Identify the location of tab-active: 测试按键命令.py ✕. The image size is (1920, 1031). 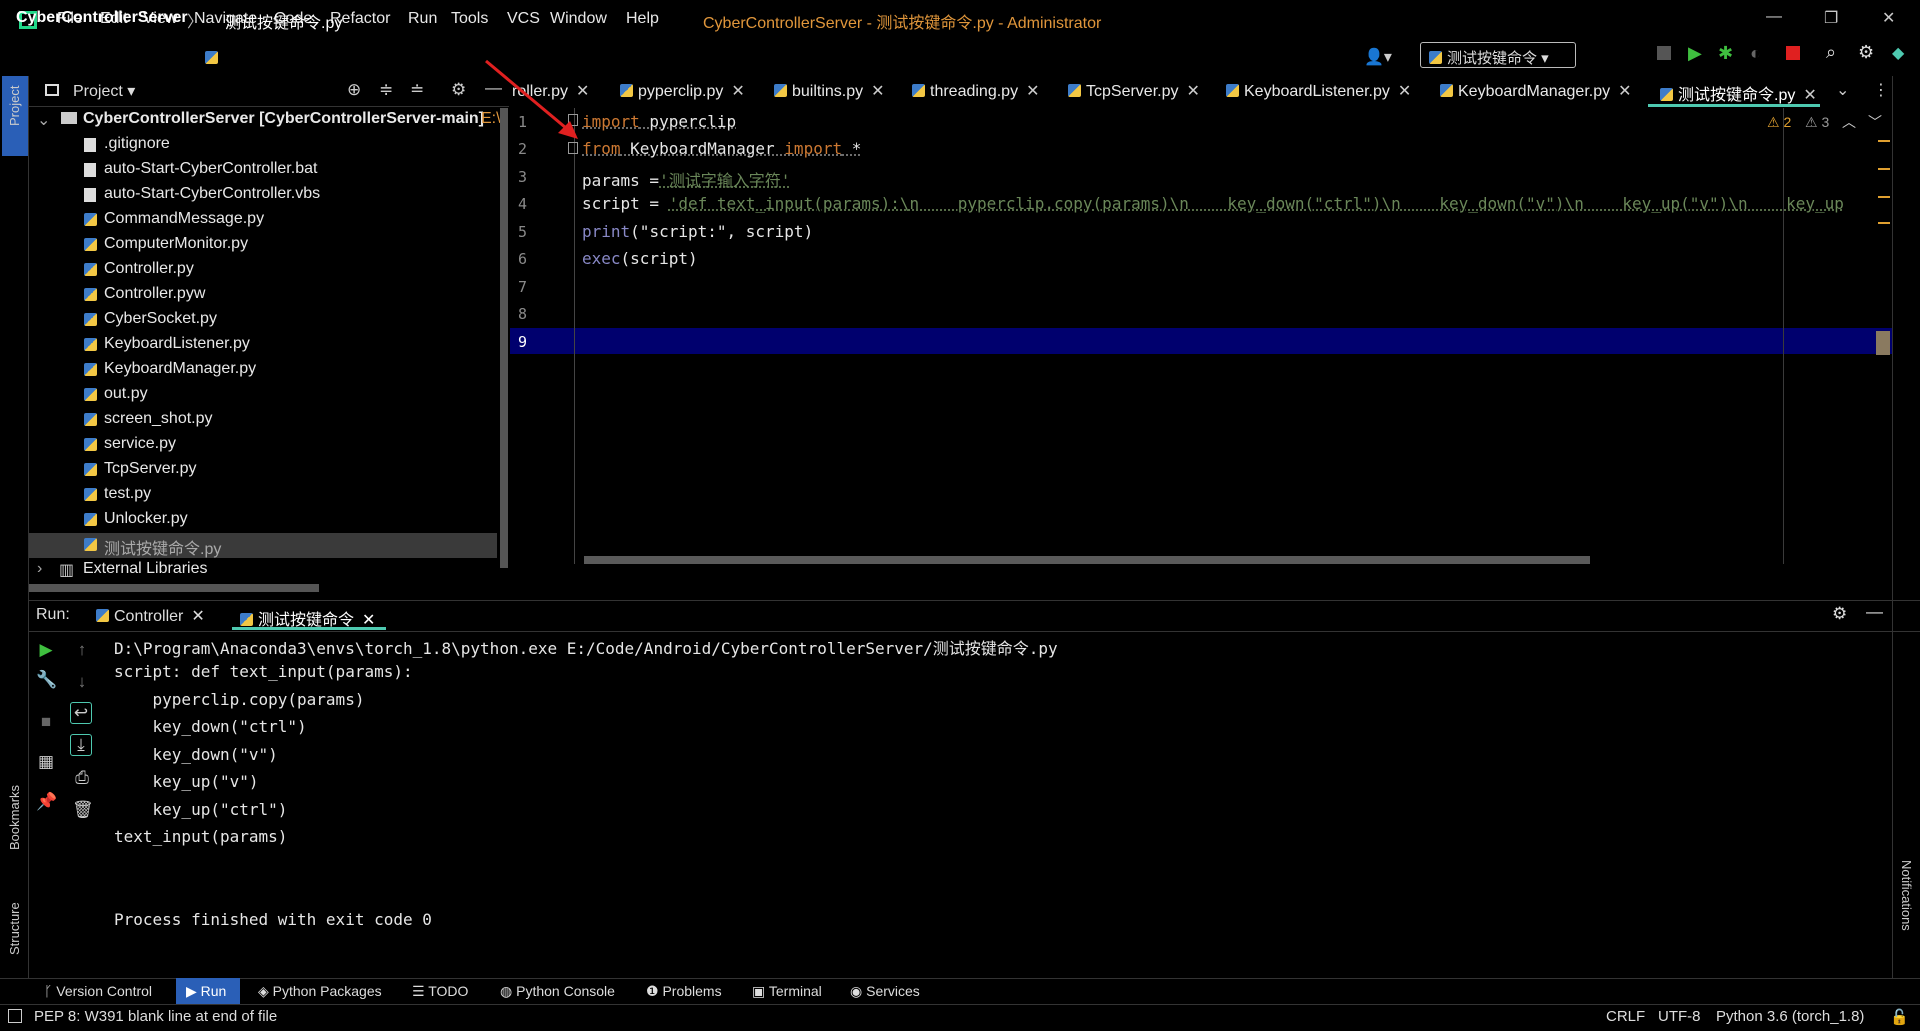
(1738, 93).